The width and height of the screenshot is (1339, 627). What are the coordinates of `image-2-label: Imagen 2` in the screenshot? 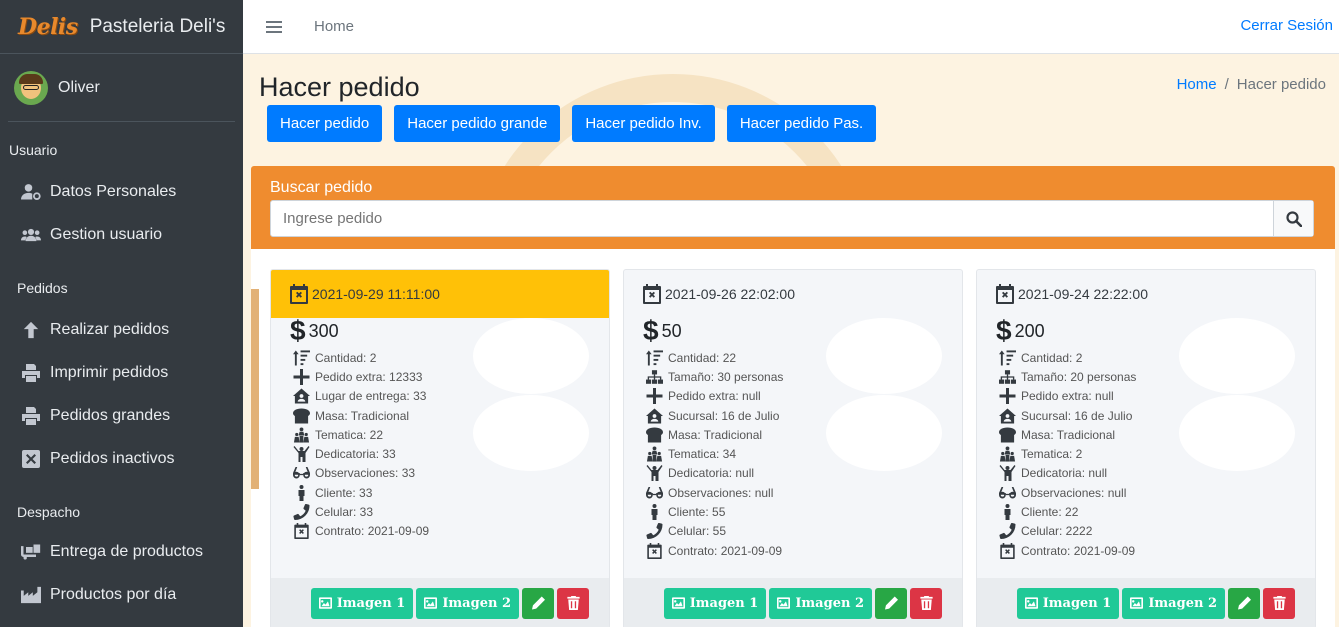 It's located at (1182, 603).